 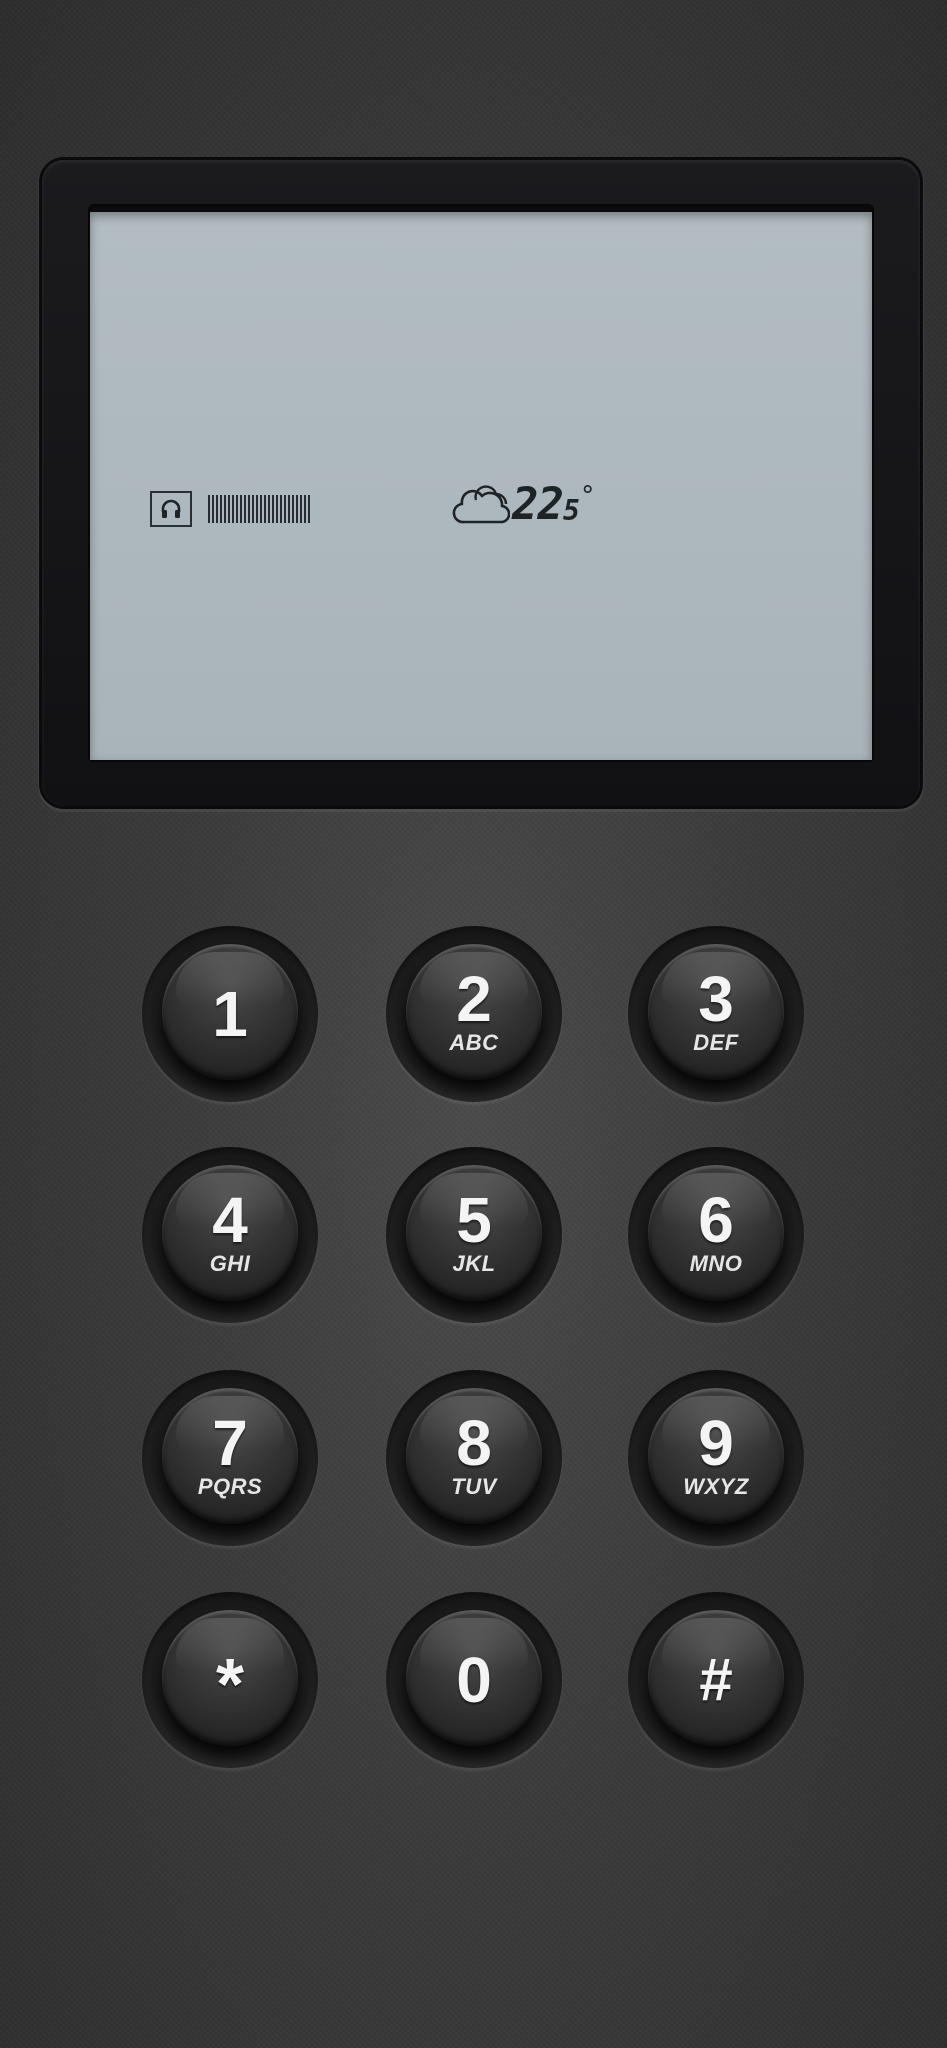 What do you see at coordinates (474, 1443) in the screenshot?
I see `key-digit: 8` at bounding box center [474, 1443].